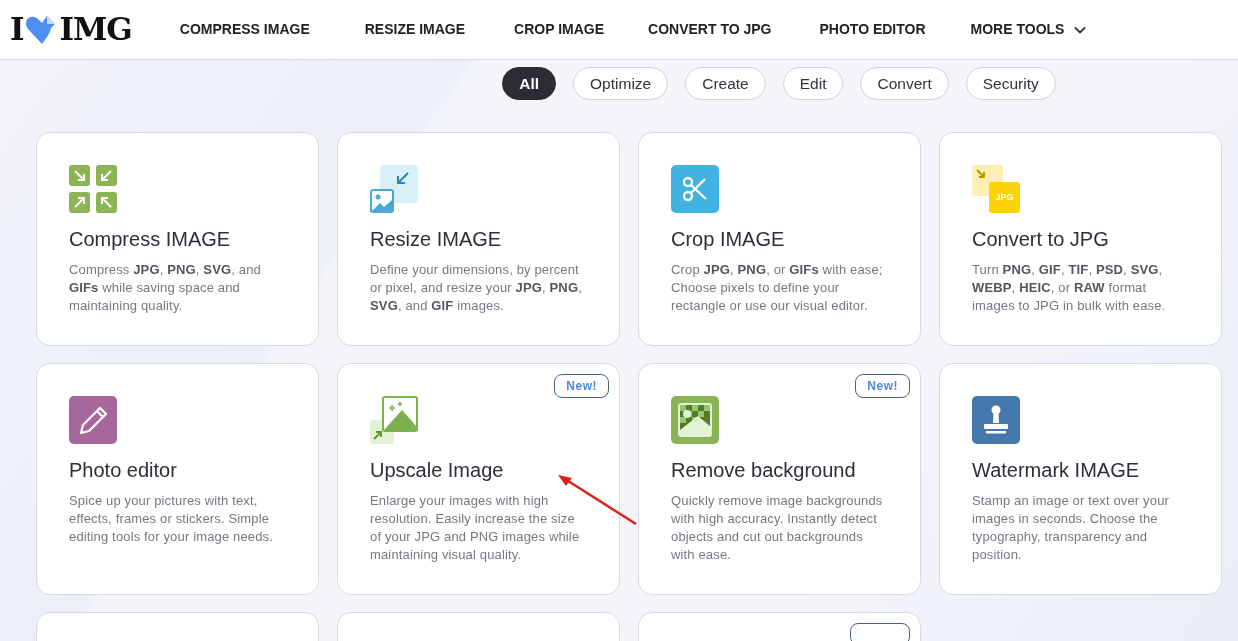 The width and height of the screenshot is (1238, 641). Describe the element at coordinates (764, 470) in the screenshot. I see `tool-title: Remove background` at that location.